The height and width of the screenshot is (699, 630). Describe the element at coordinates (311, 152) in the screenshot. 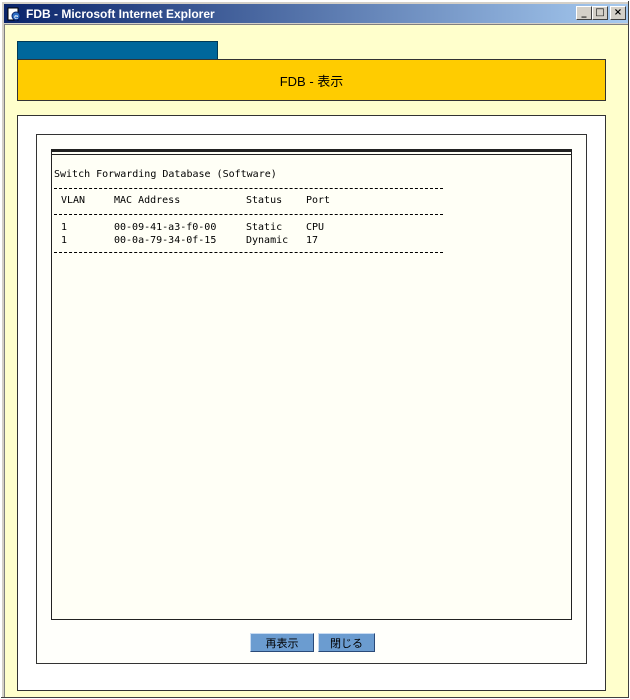

I see `top-rule` at that location.